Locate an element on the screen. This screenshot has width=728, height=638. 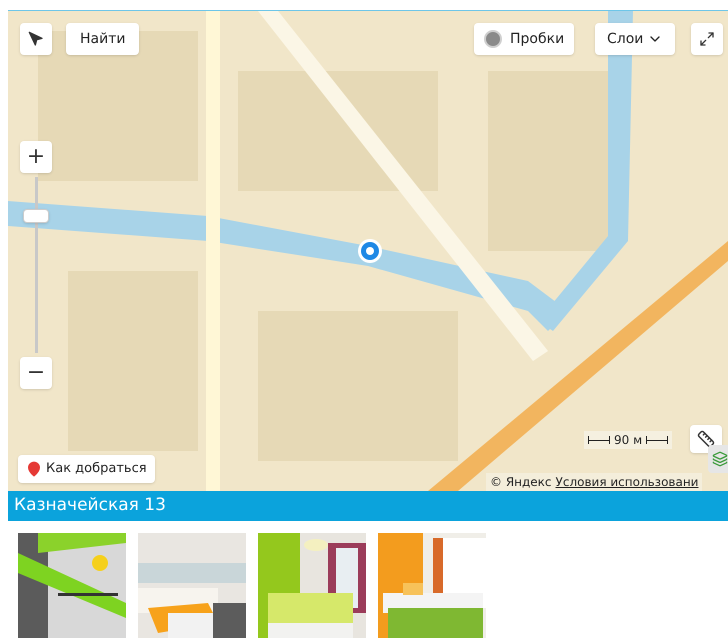
navigation-arrow-icon is located at coordinates (36, 39).